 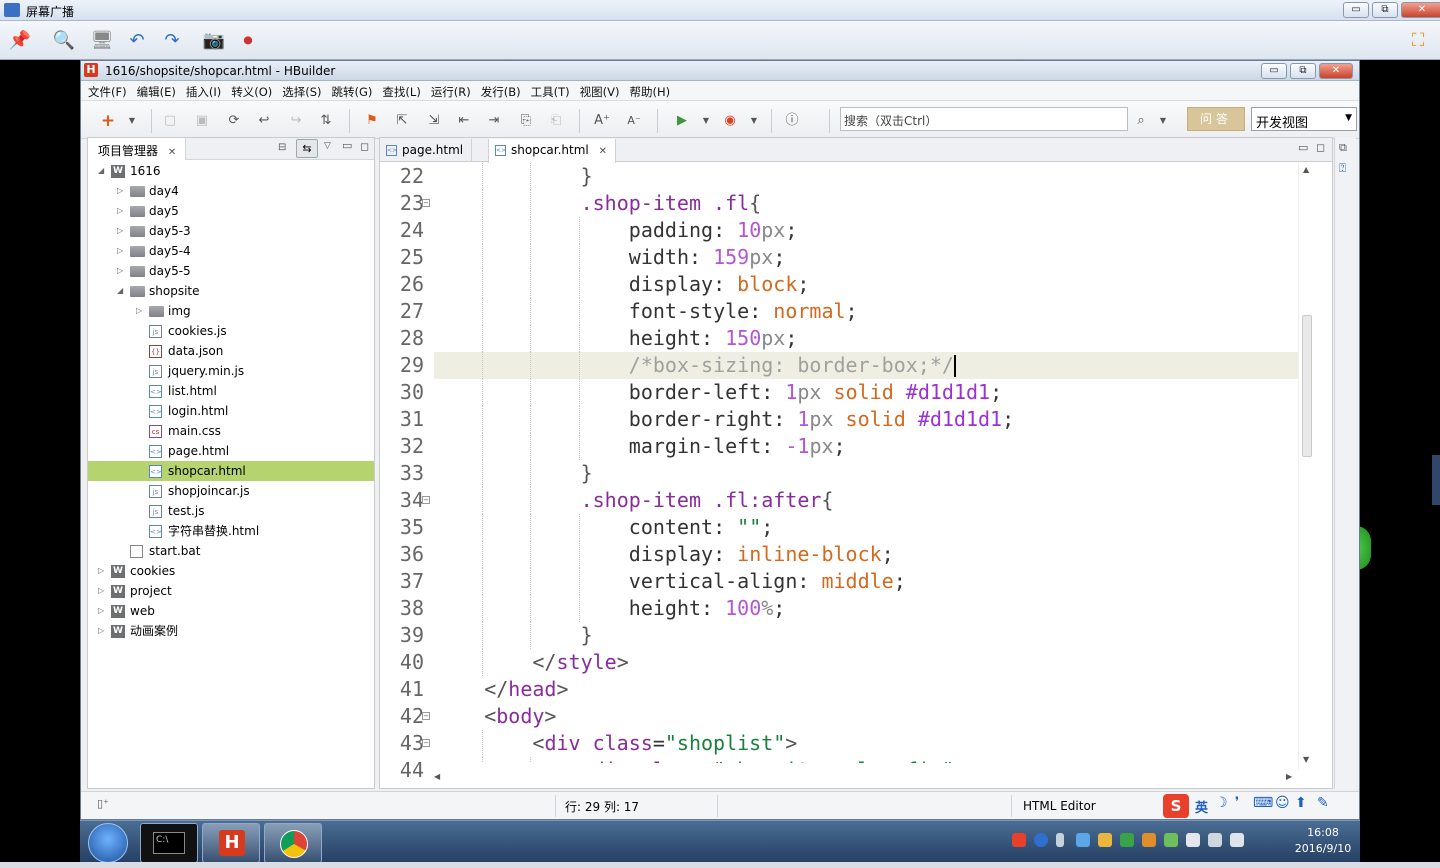 I want to click on code-line: /*box-sizing: border-box;*/, so click(x=866, y=365).